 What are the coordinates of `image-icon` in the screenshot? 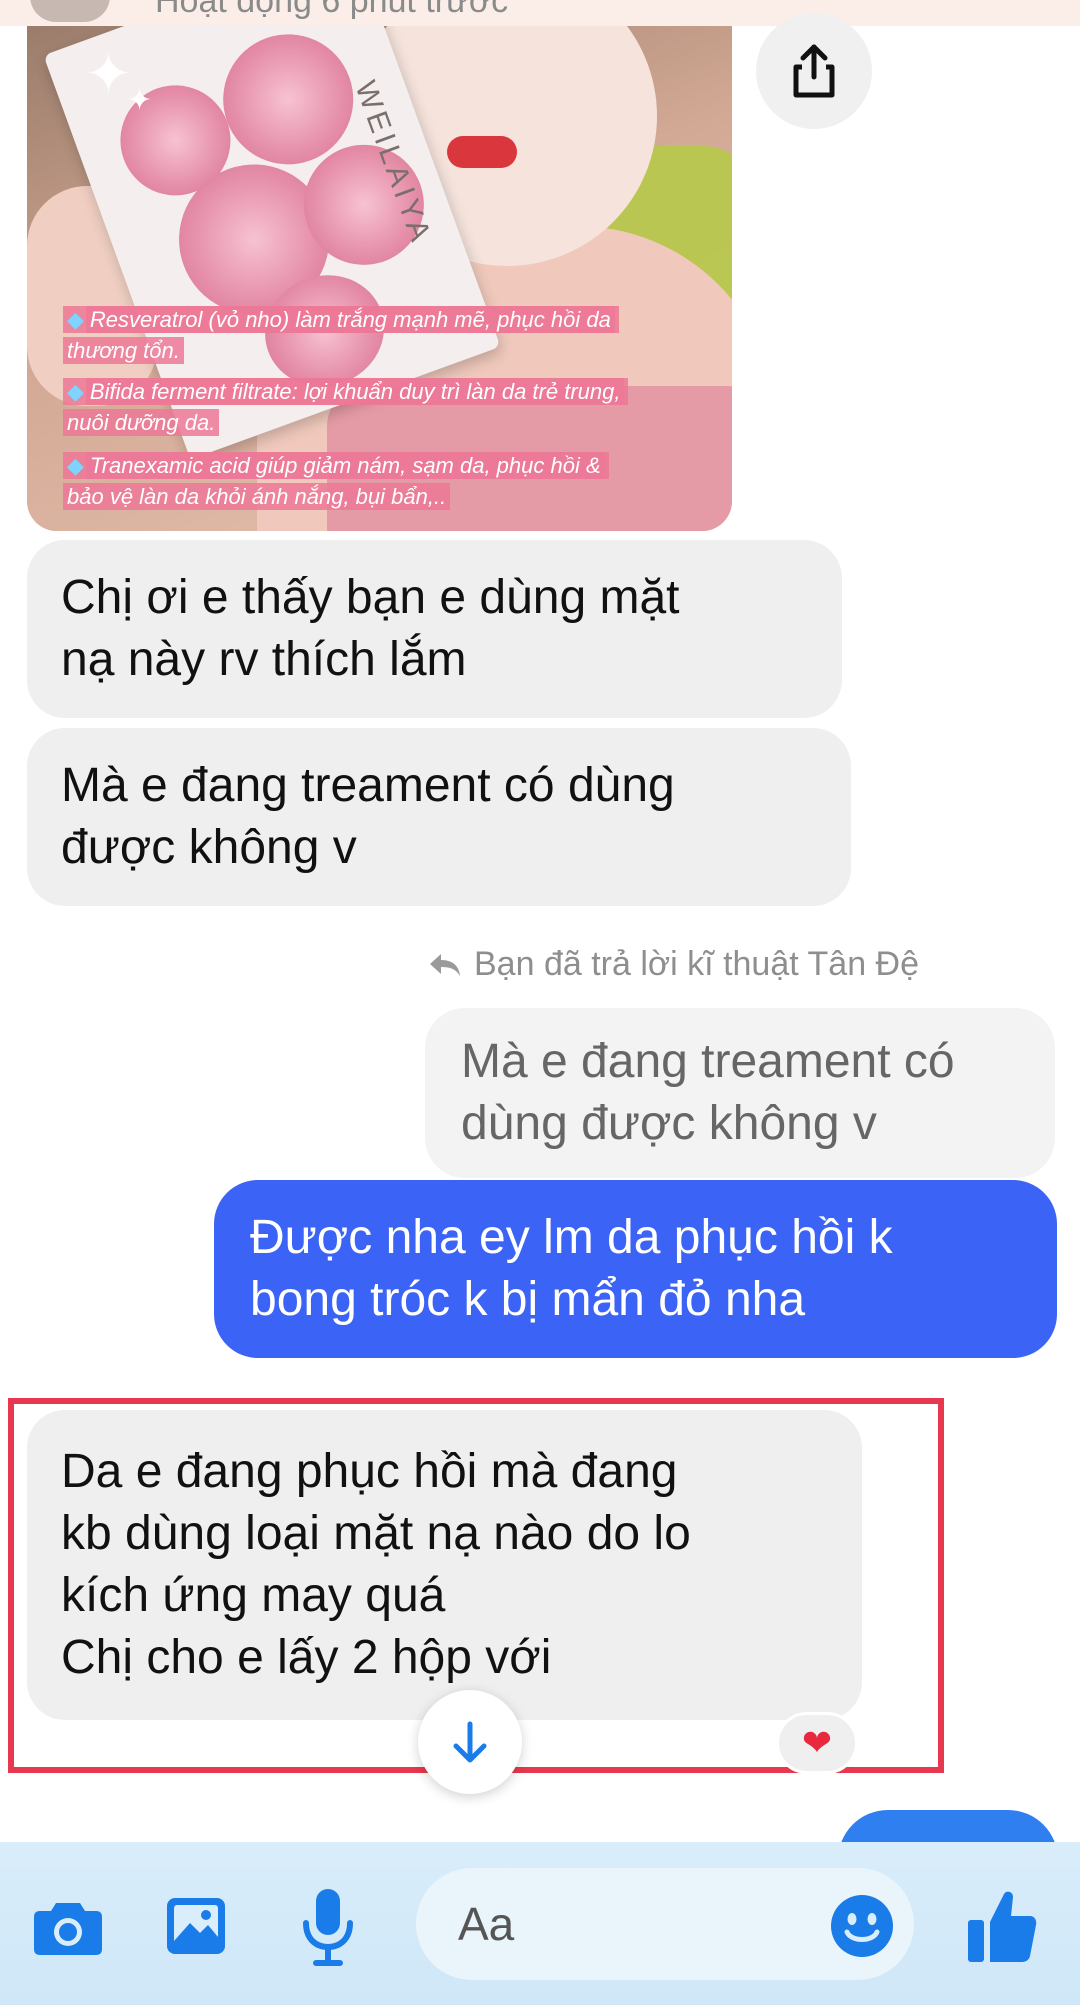 It's located at (196, 1926).